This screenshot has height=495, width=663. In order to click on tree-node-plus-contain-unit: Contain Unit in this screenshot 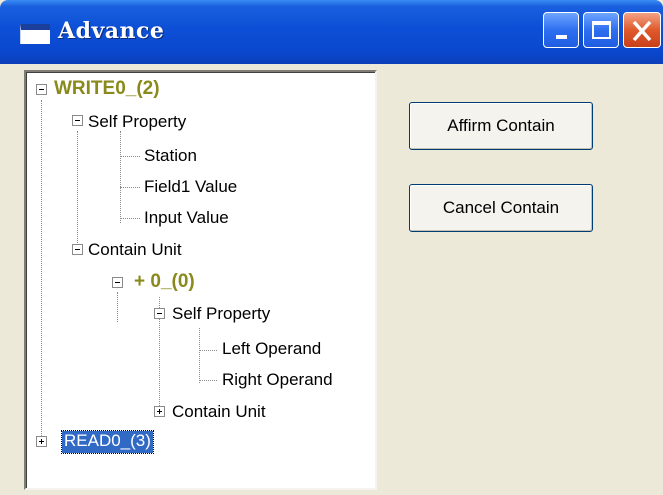, I will do `click(219, 413)`.